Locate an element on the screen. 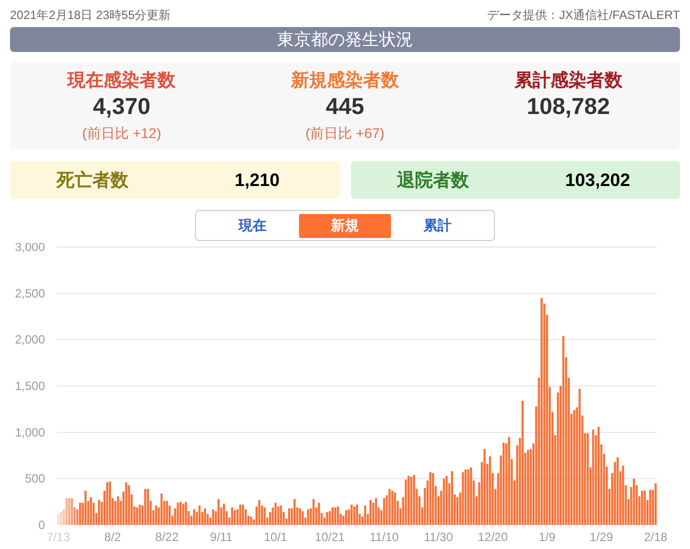 This screenshot has height=549, width=690. summary-label: 退院者数 is located at coordinates (433, 180).